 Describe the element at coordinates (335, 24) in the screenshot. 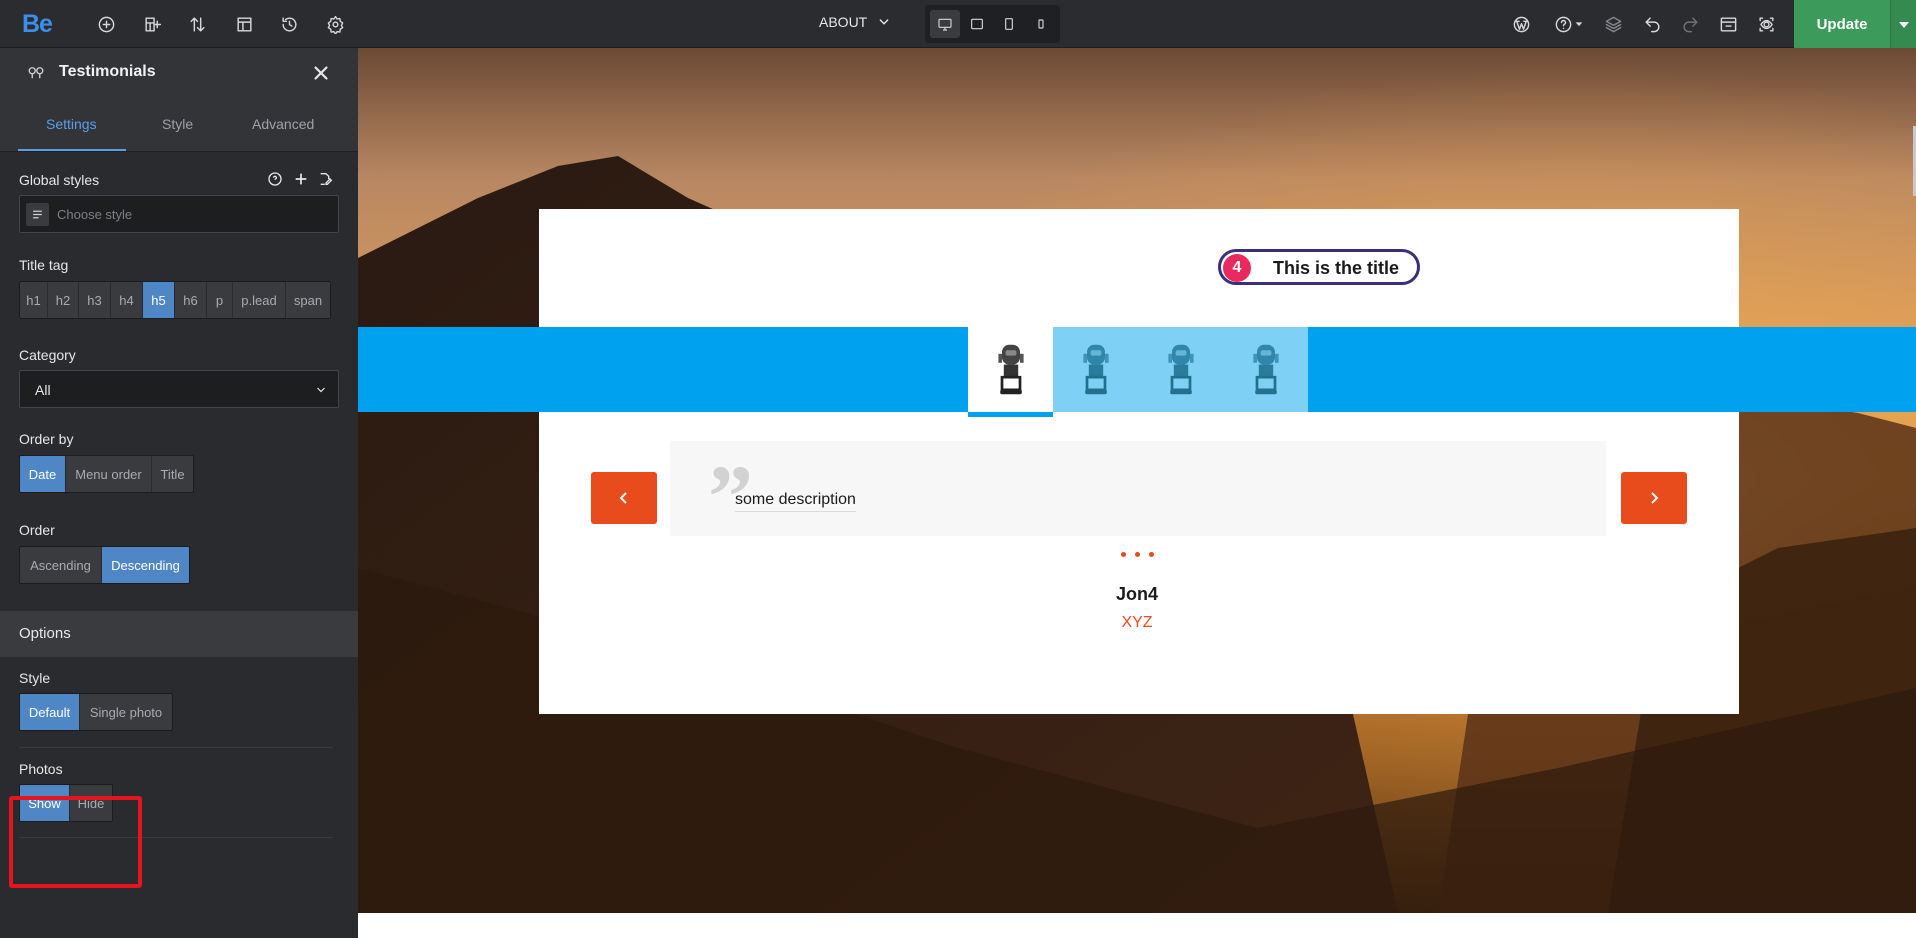

I see `settings-icon` at that location.